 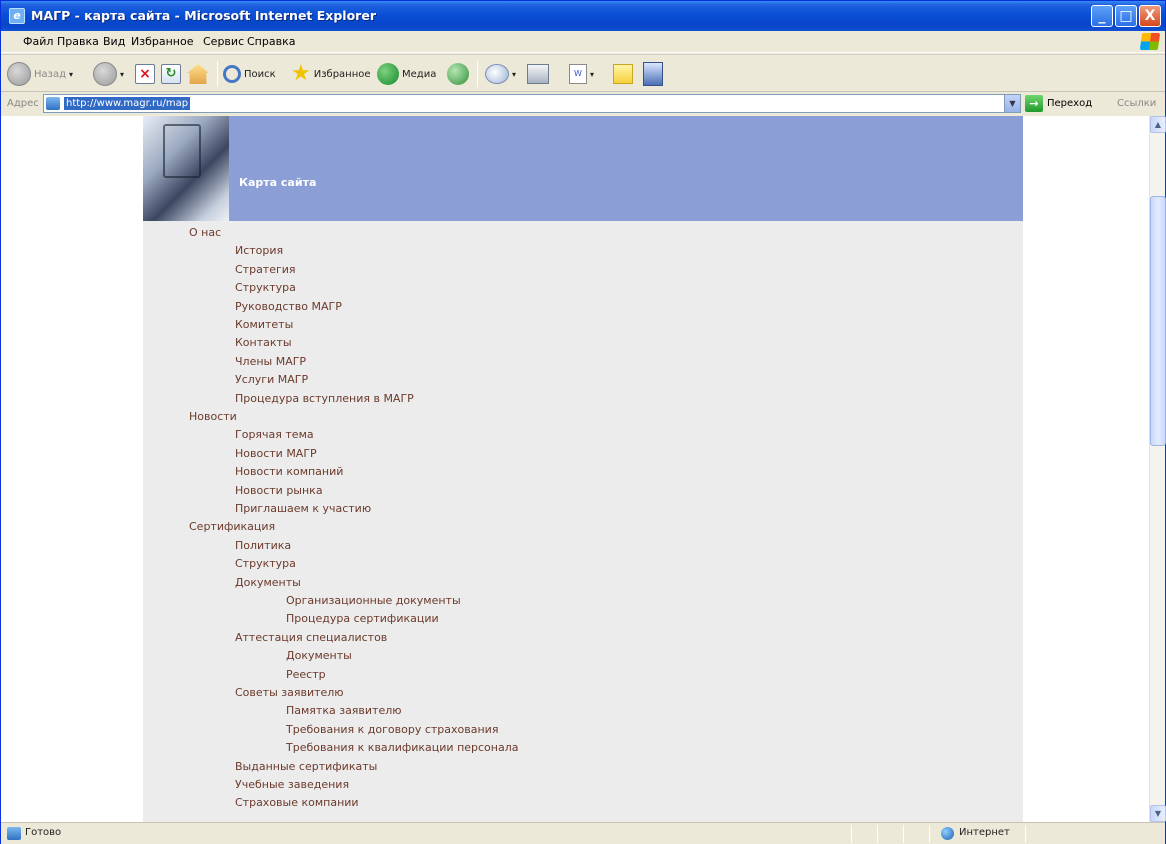 I want to click on sitemap-link: Учебные заведения, so click(x=292, y=785).